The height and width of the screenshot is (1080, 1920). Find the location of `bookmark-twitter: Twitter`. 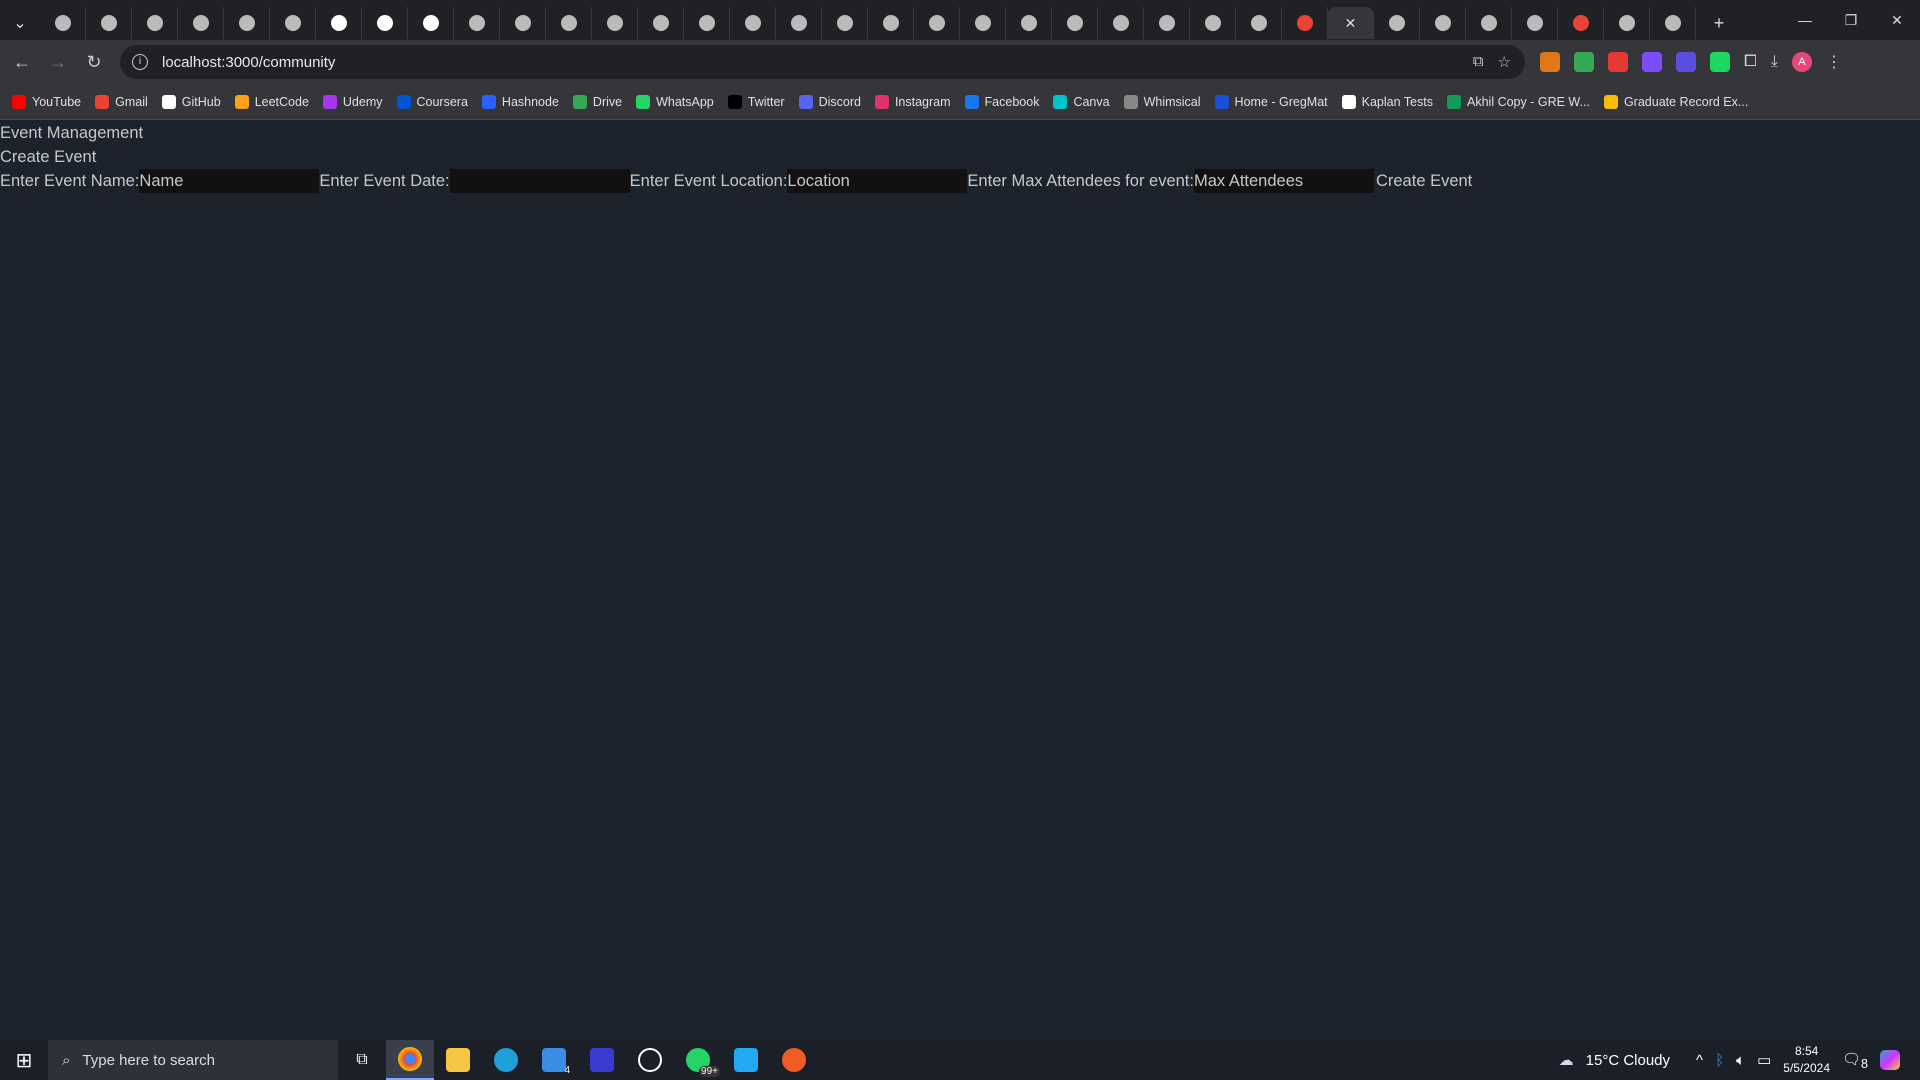

bookmark-twitter: Twitter is located at coordinates (756, 101).